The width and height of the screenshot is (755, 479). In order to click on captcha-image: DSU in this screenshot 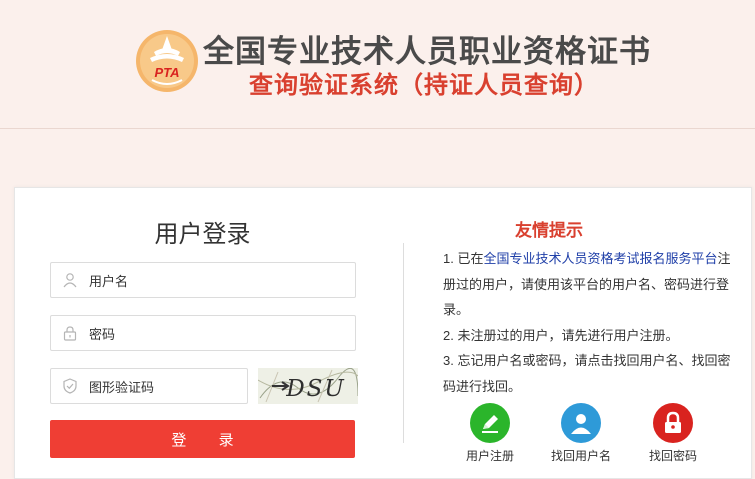, I will do `click(308, 386)`.